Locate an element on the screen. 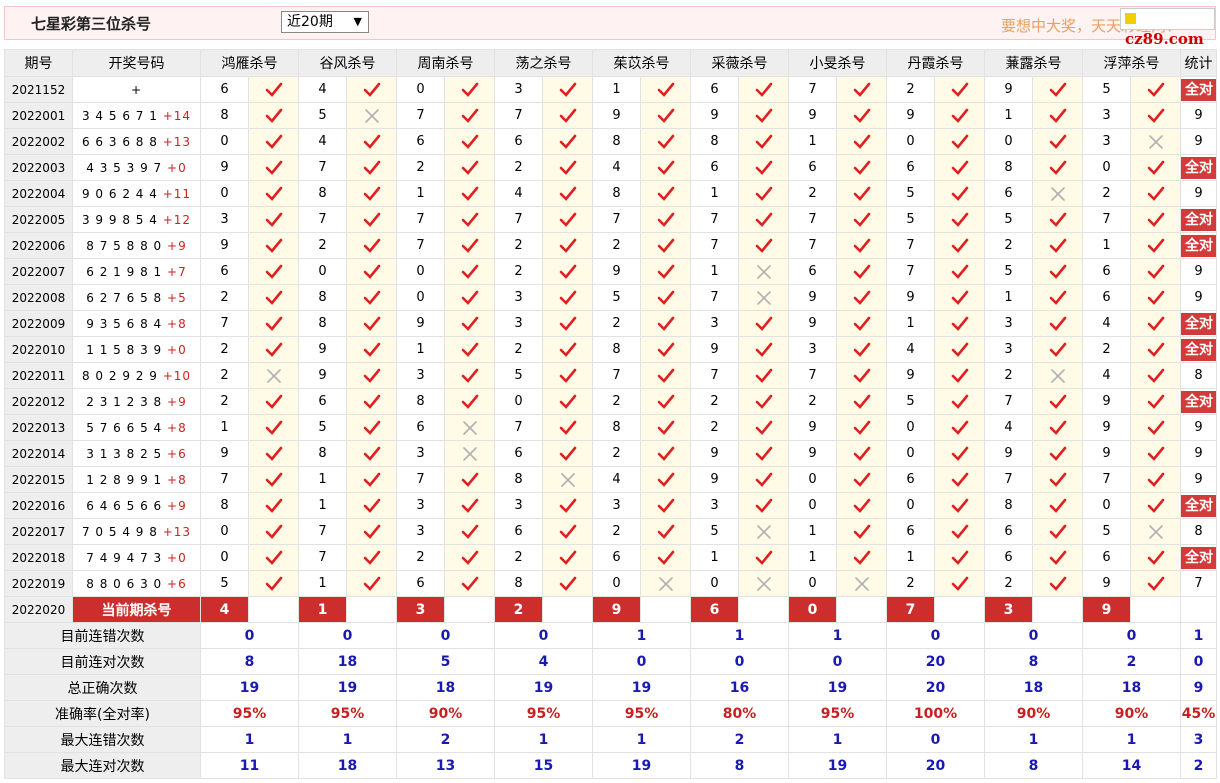  site-logo: cz89.com is located at coordinates (1167, 28).